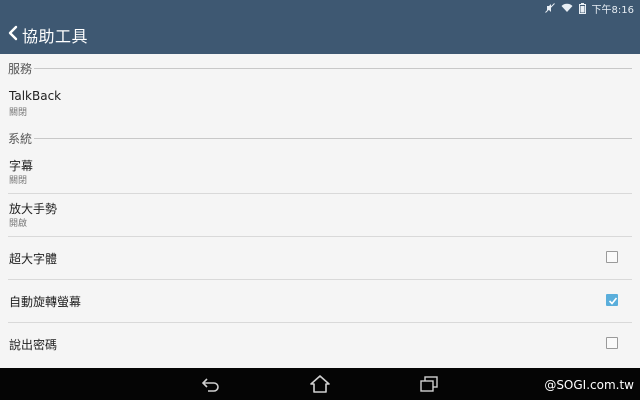  Describe the element at coordinates (55, 36) in the screenshot. I see `page-title: 協助工具` at that location.